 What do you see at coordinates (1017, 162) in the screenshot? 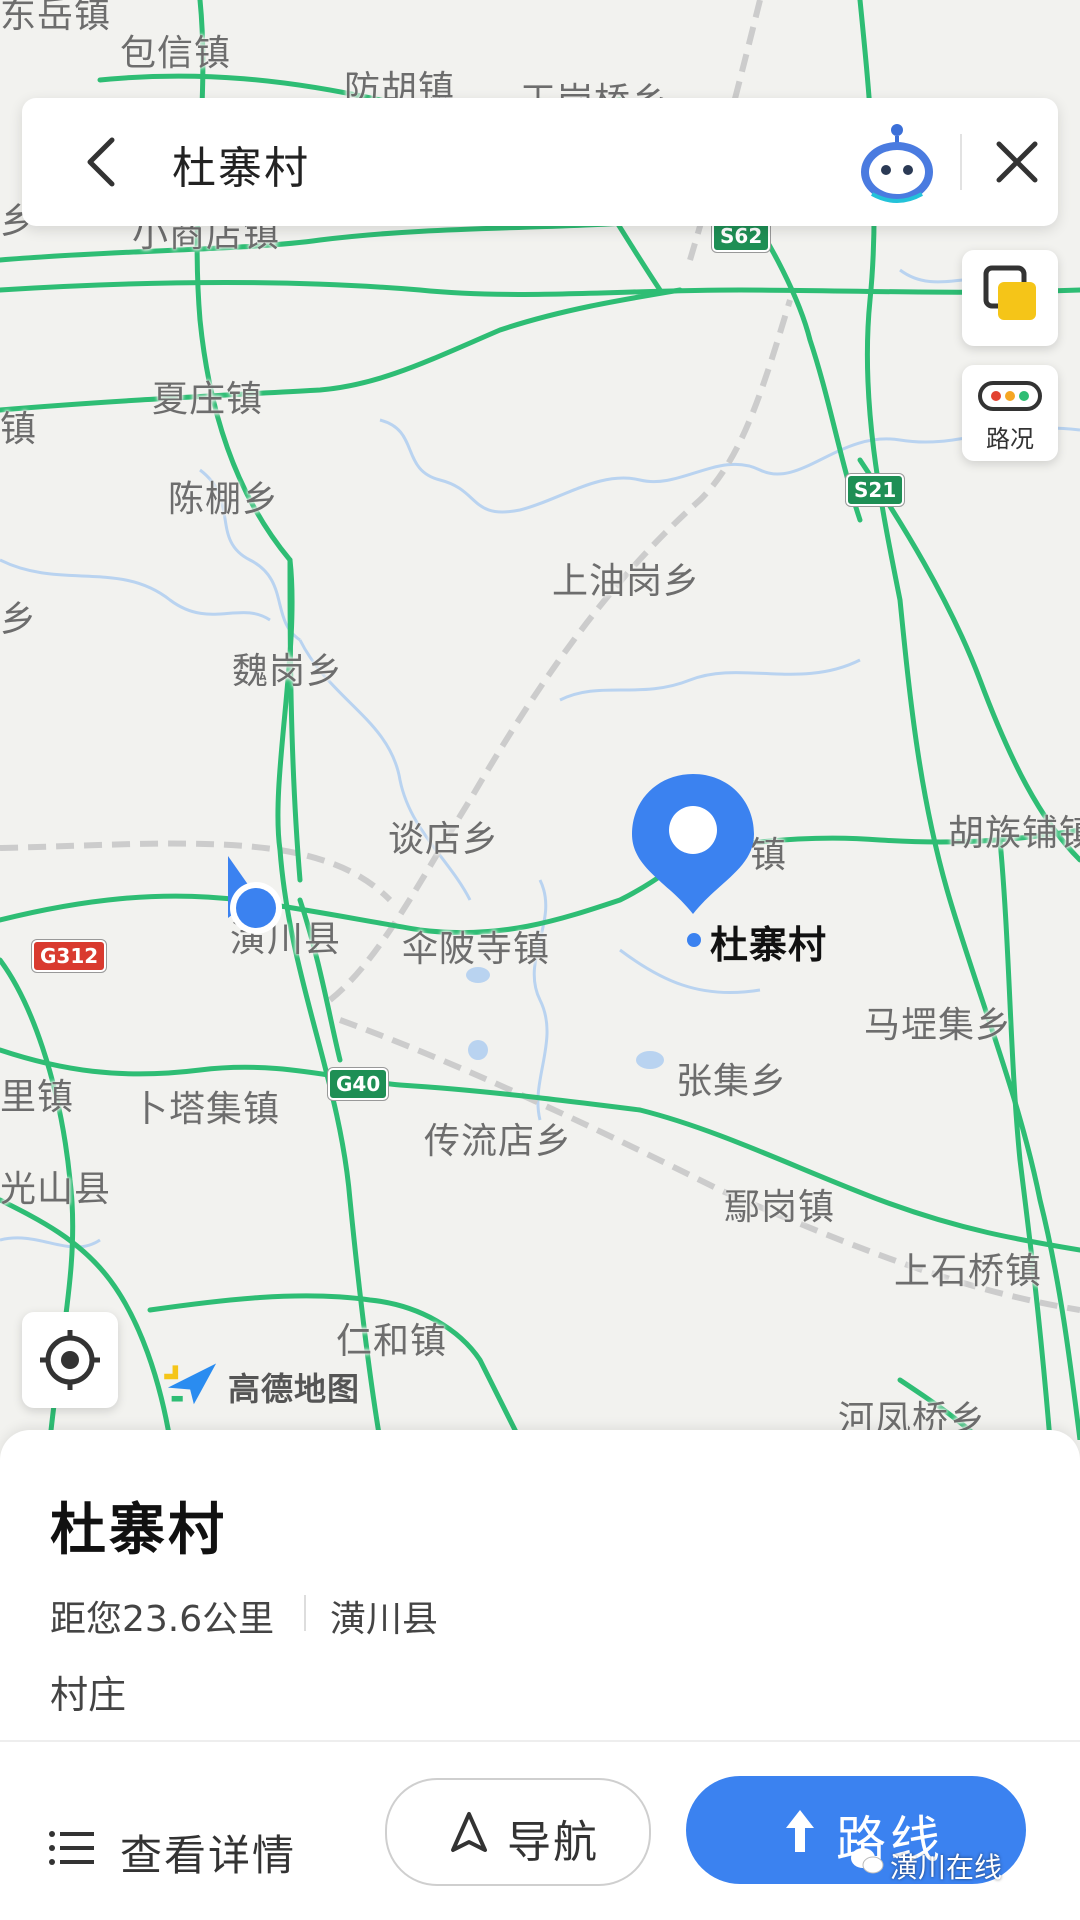
I see `close-icon` at bounding box center [1017, 162].